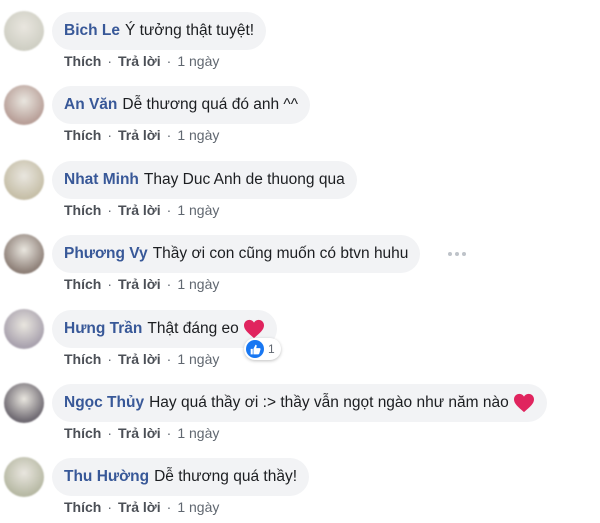 The image size is (600, 523). I want to click on comment-author-link: Hưng Trần, so click(103, 329).